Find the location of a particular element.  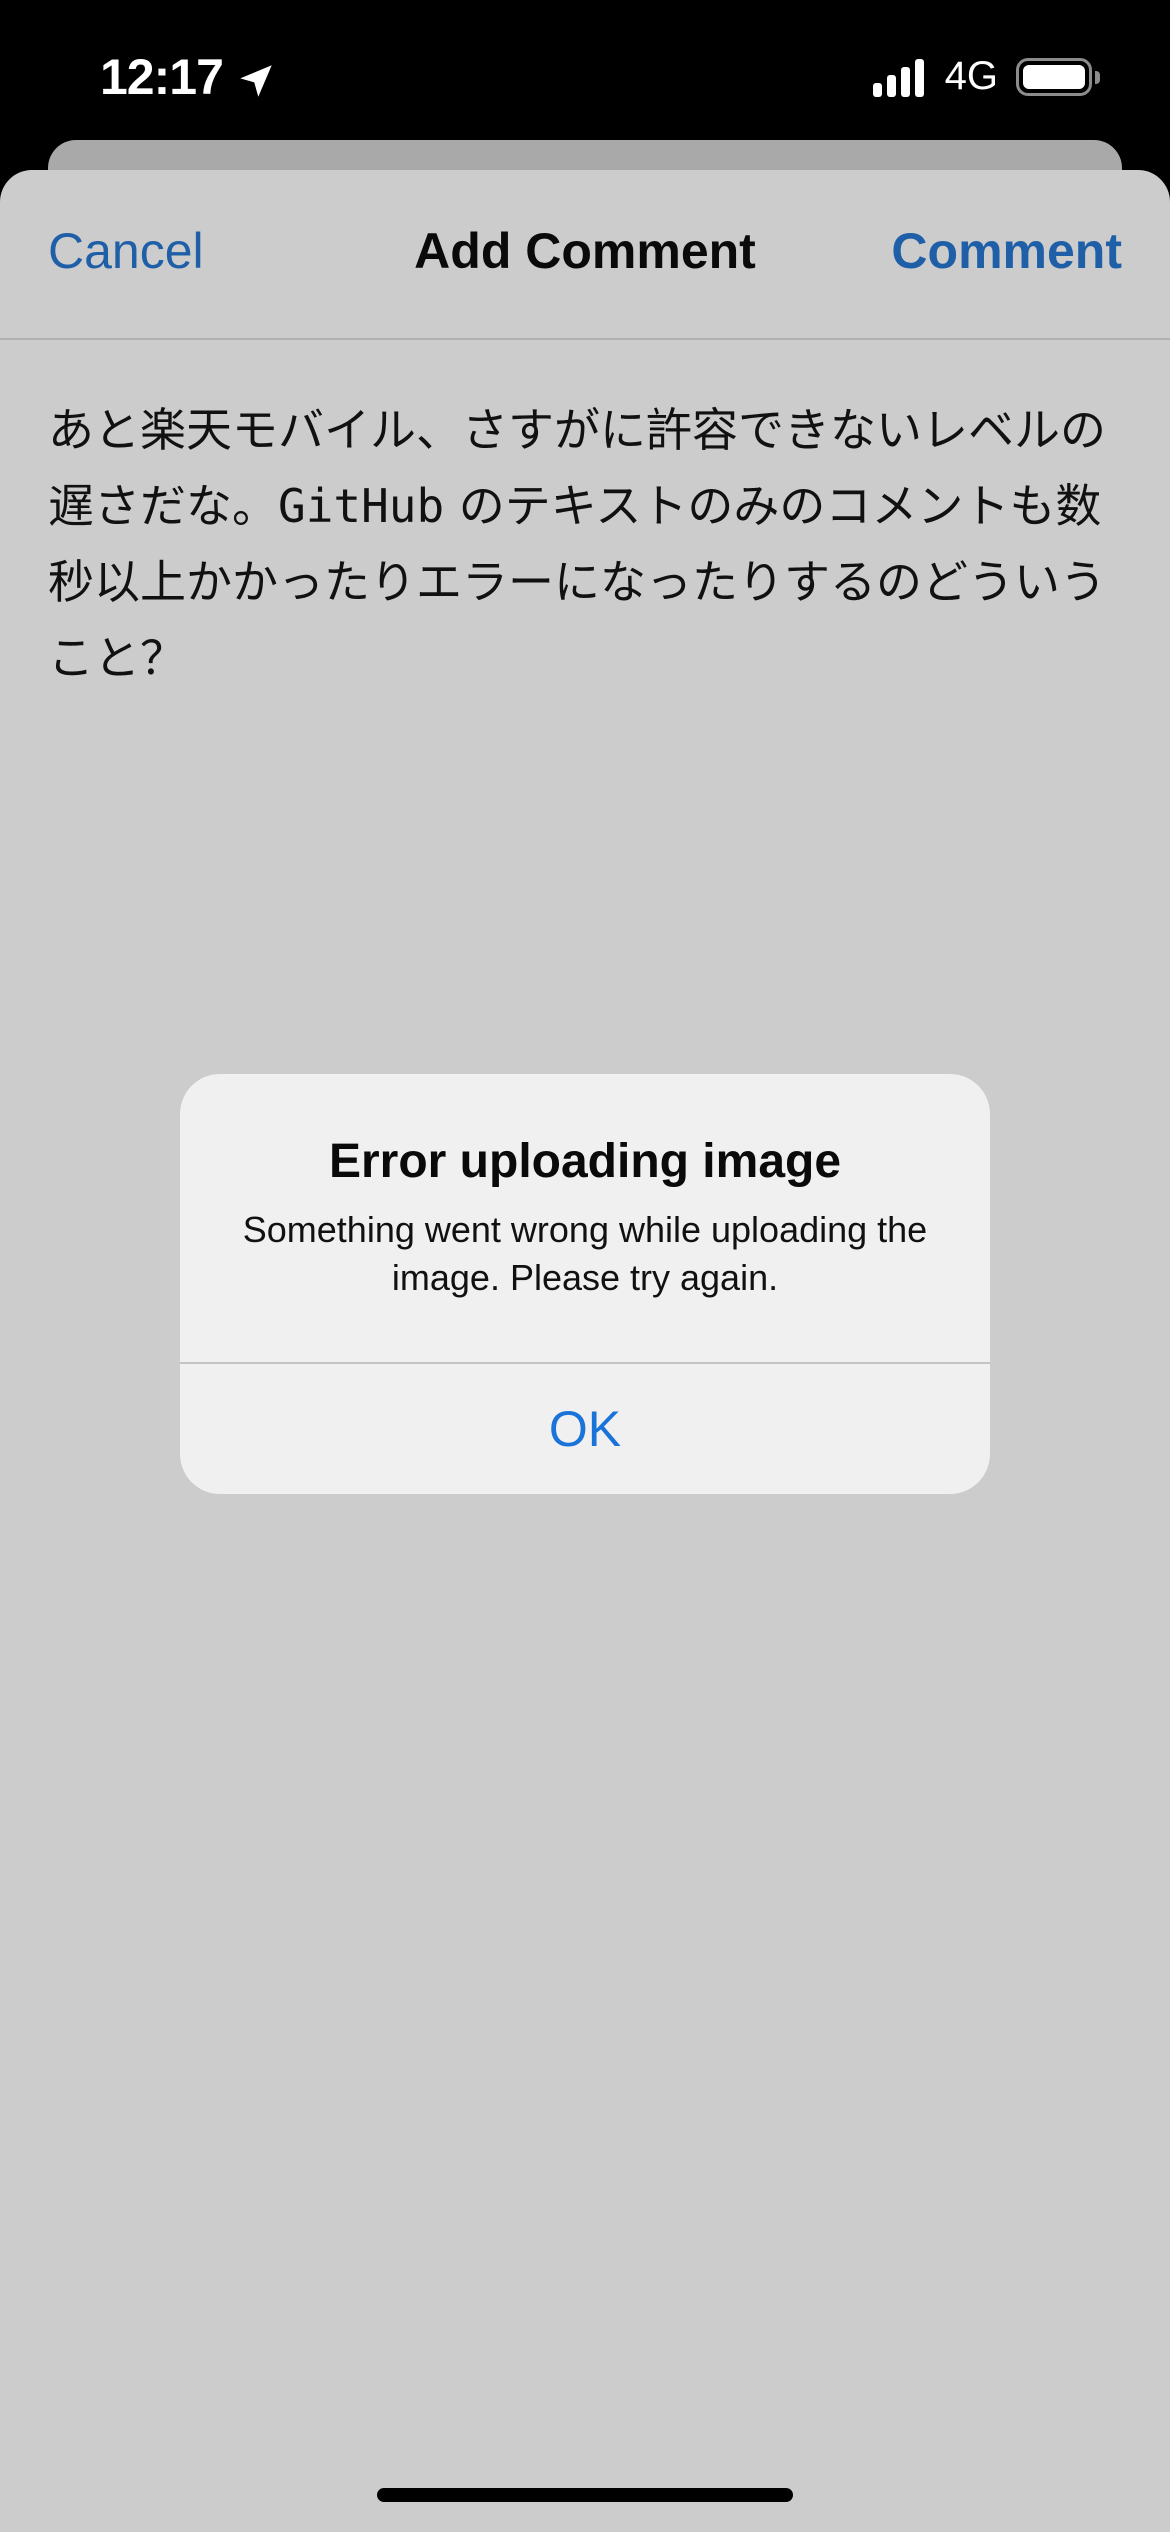

cellular-signal-icon is located at coordinates (900, 77).